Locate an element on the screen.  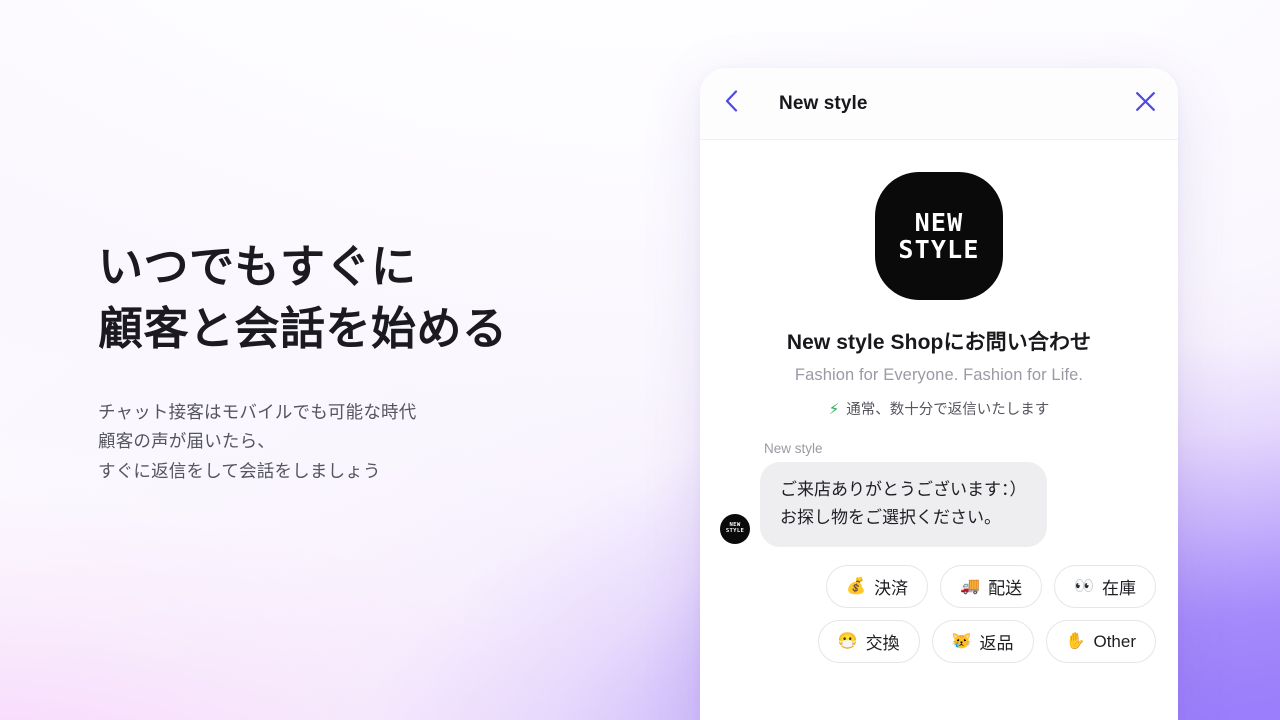
quick-reply-label: 決済 is located at coordinates (891, 589).